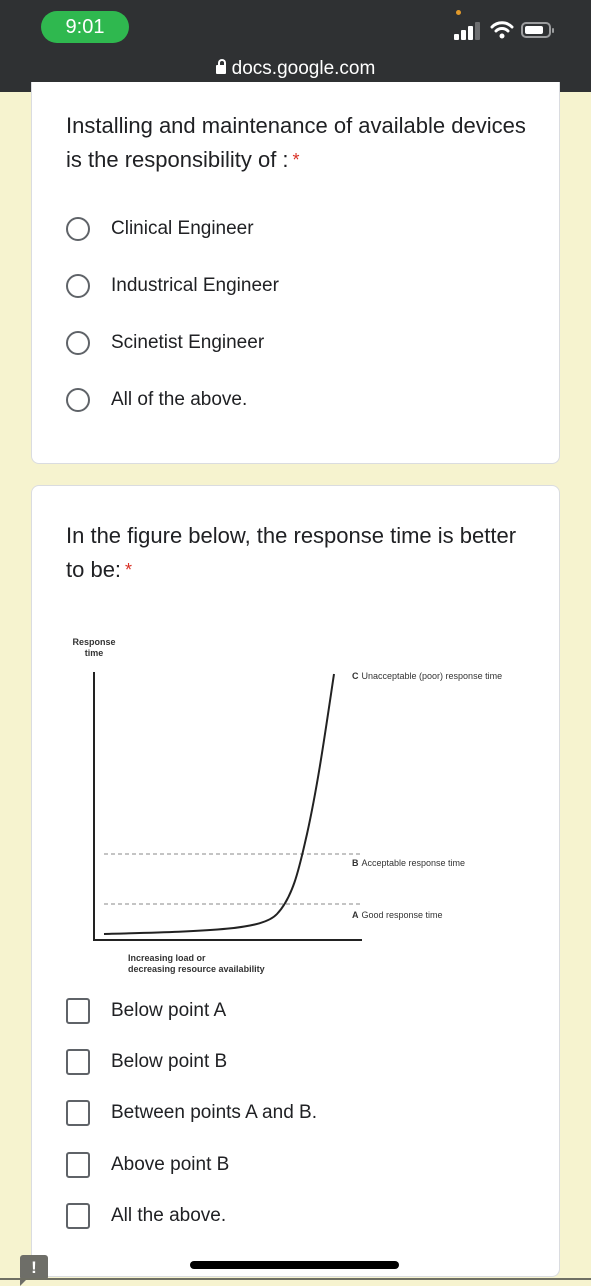 The width and height of the screenshot is (591, 1286). What do you see at coordinates (467, 31) in the screenshot?
I see `signal-icon` at bounding box center [467, 31].